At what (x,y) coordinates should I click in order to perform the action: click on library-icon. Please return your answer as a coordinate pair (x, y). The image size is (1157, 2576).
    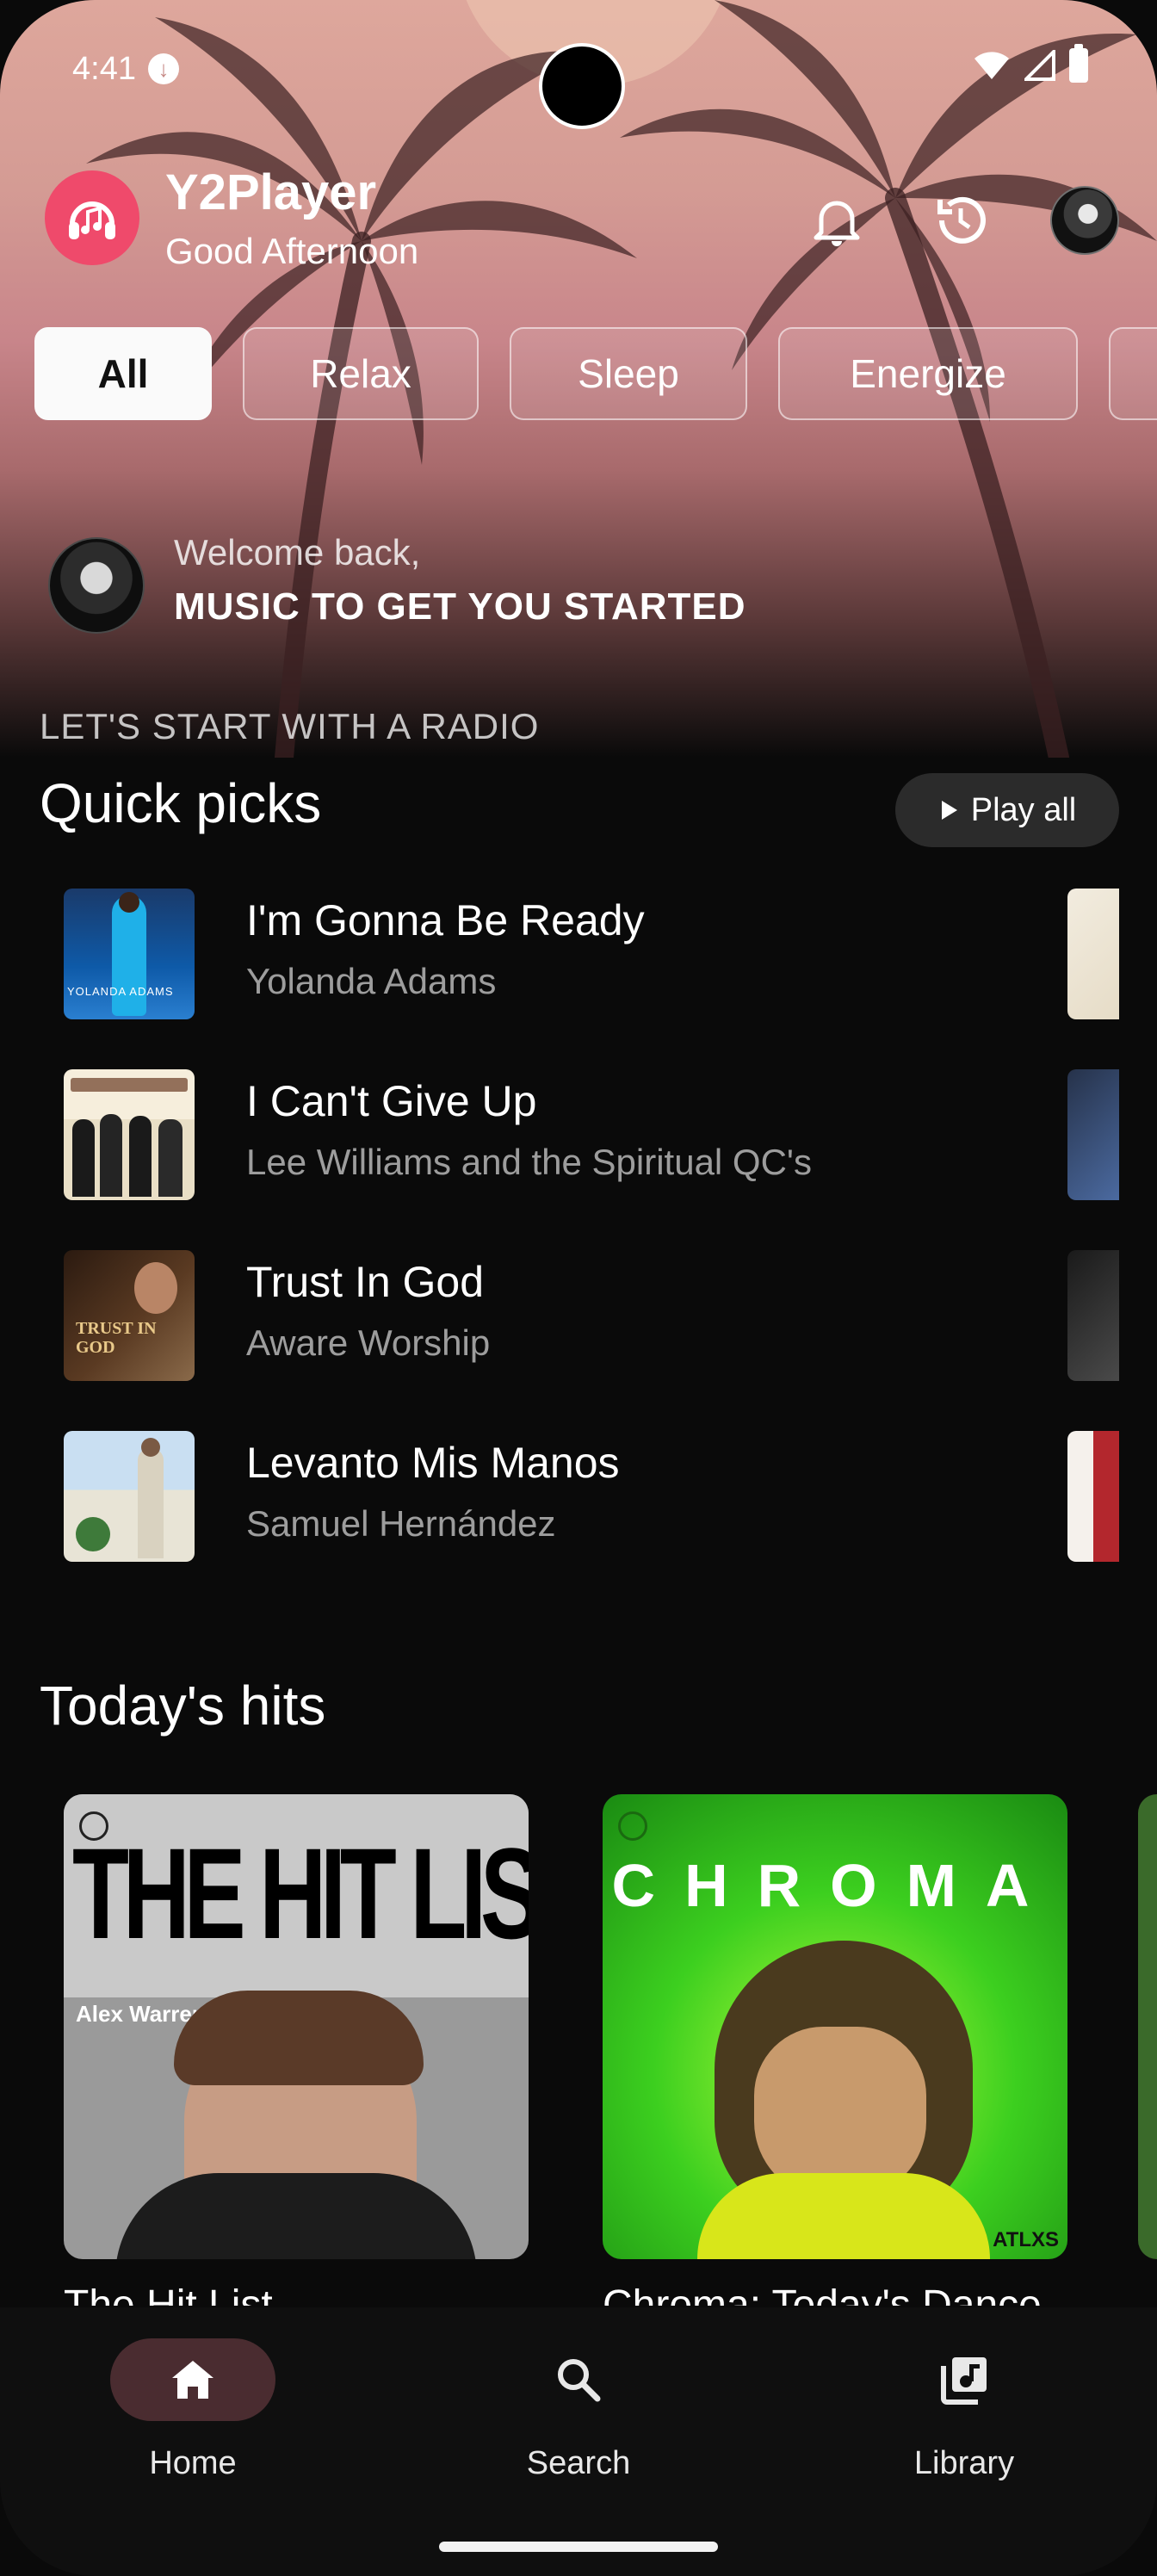
    Looking at the image, I should click on (964, 2381).